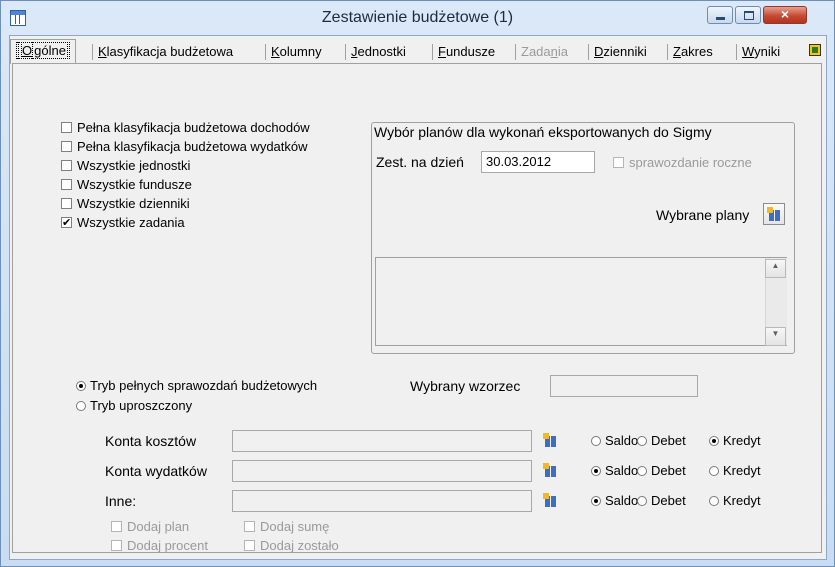 Image resolution: width=835 pixels, height=567 pixels. I want to click on close-icon: ×, so click(785, 14).